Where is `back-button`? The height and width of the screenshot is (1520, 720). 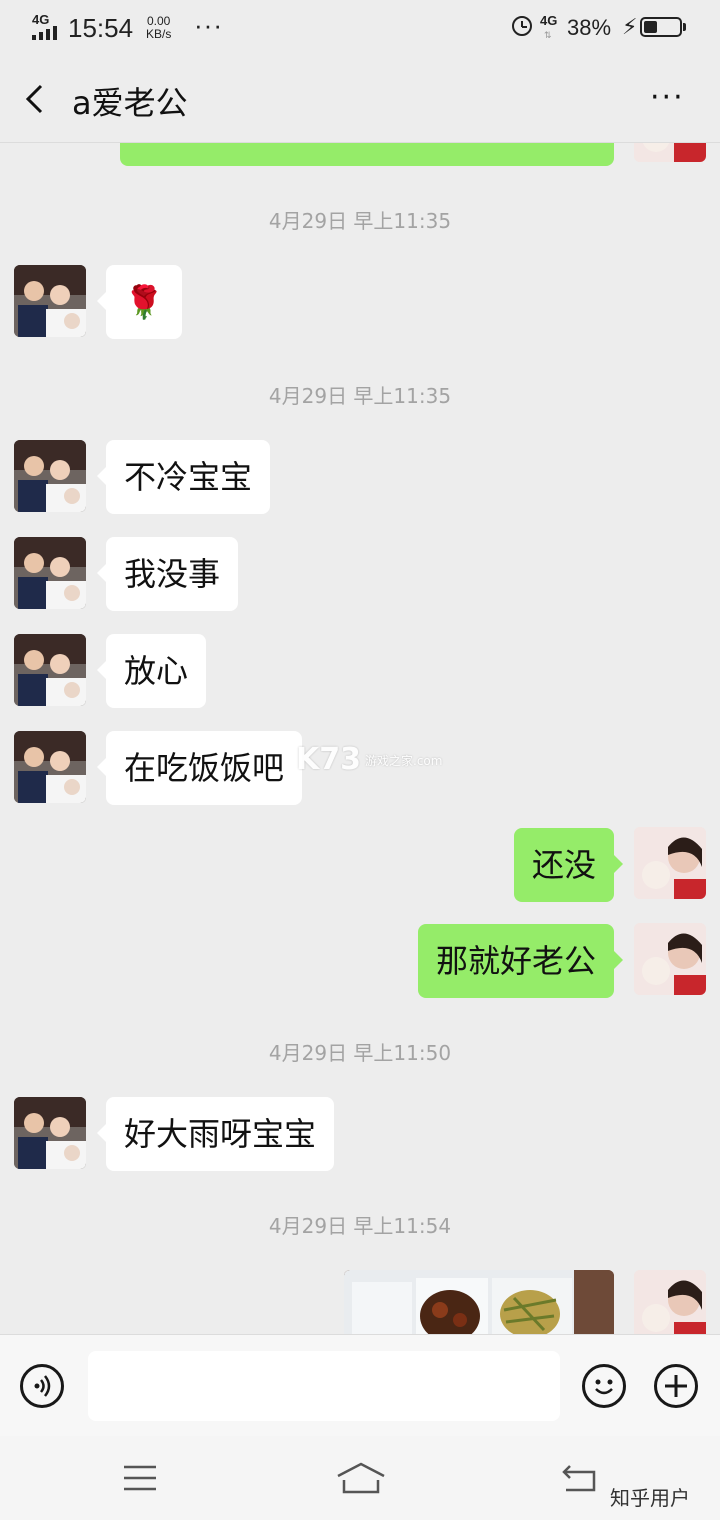 back-button is located at coordinates (34, 99).